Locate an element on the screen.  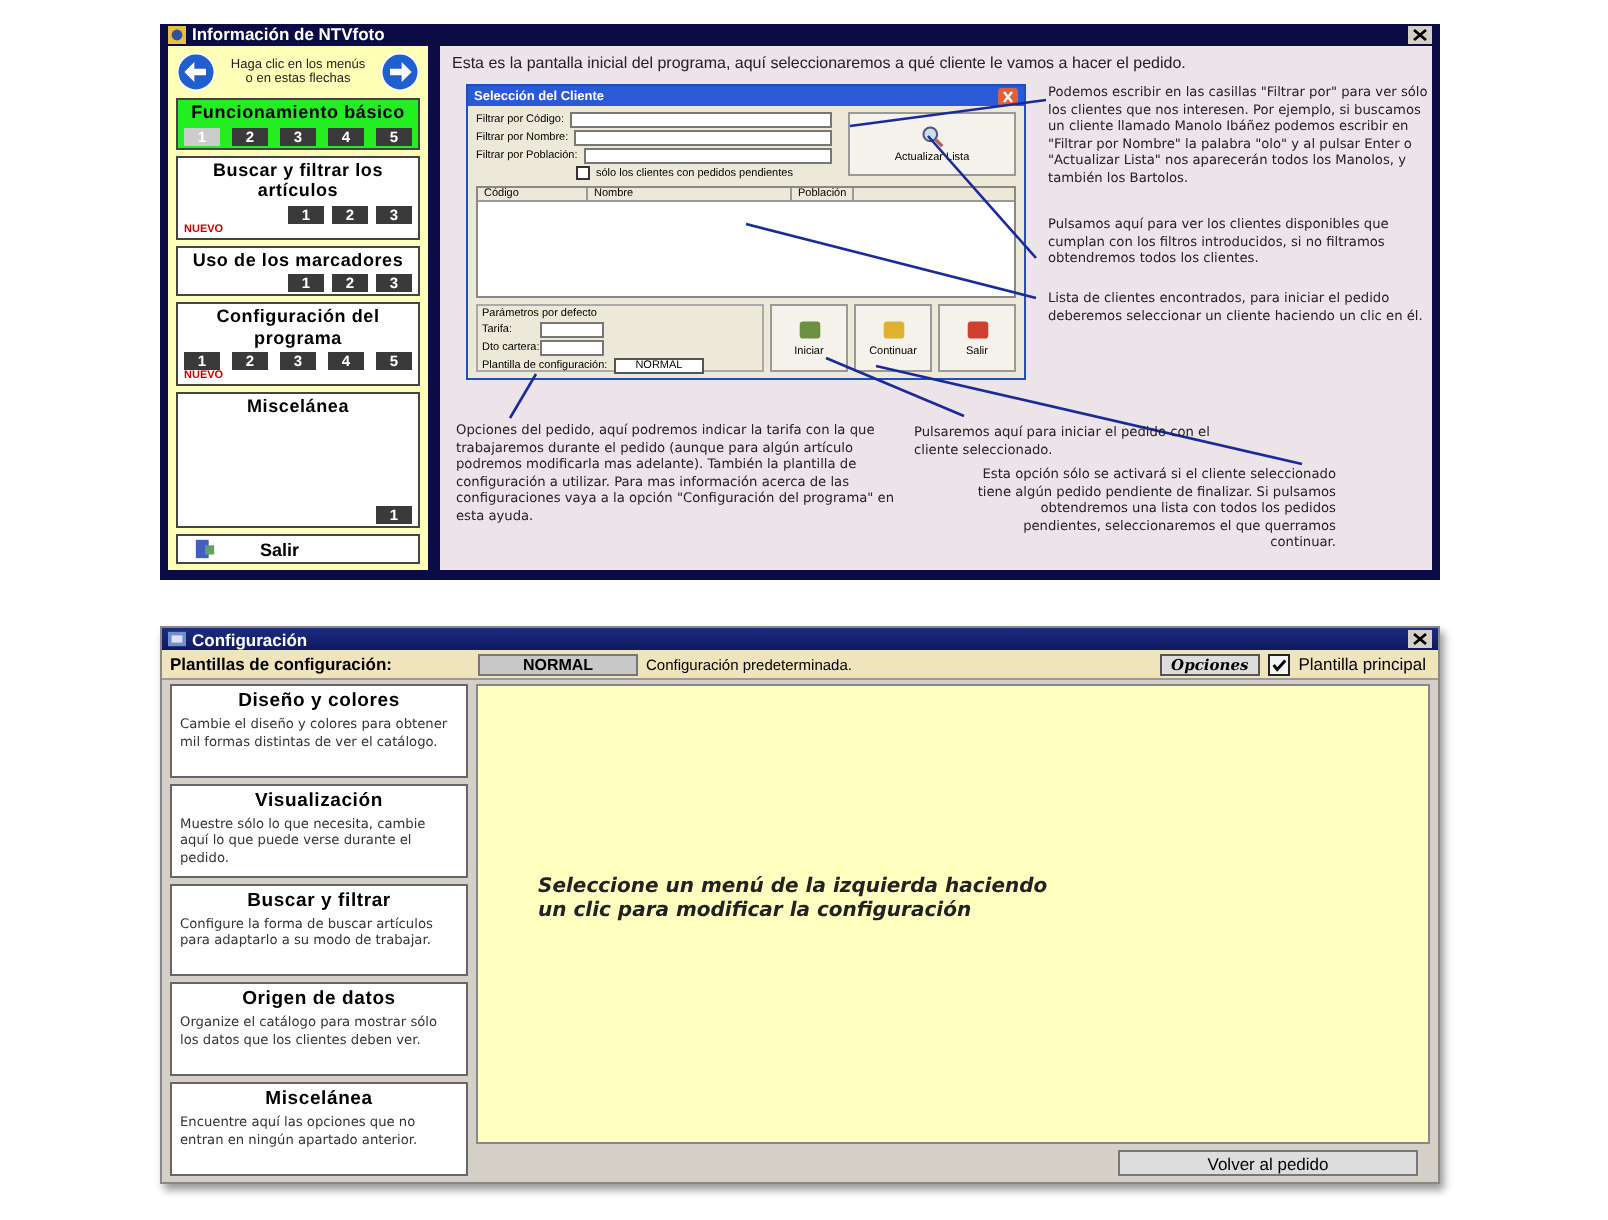
section-title: Funcionamiento básico is located at coordinates (298, 112).